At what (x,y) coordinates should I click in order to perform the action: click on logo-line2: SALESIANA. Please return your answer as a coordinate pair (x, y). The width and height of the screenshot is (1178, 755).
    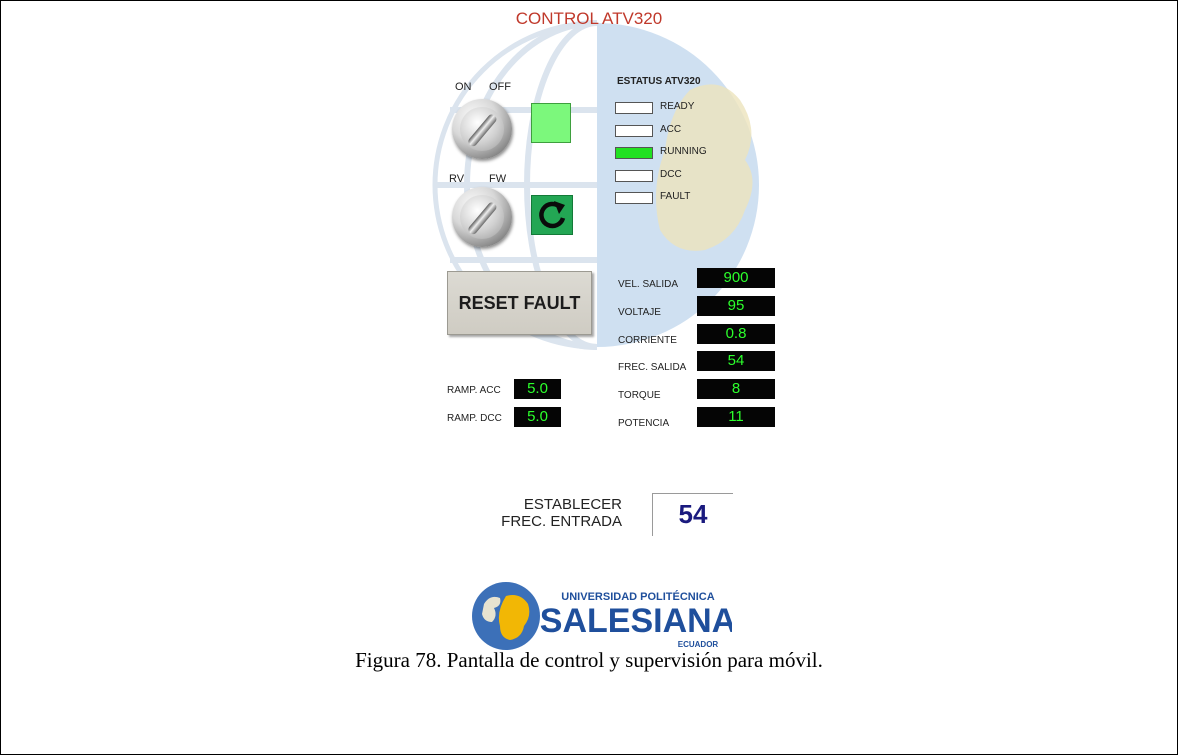
    Looking at the image, I should click on (636, 621).